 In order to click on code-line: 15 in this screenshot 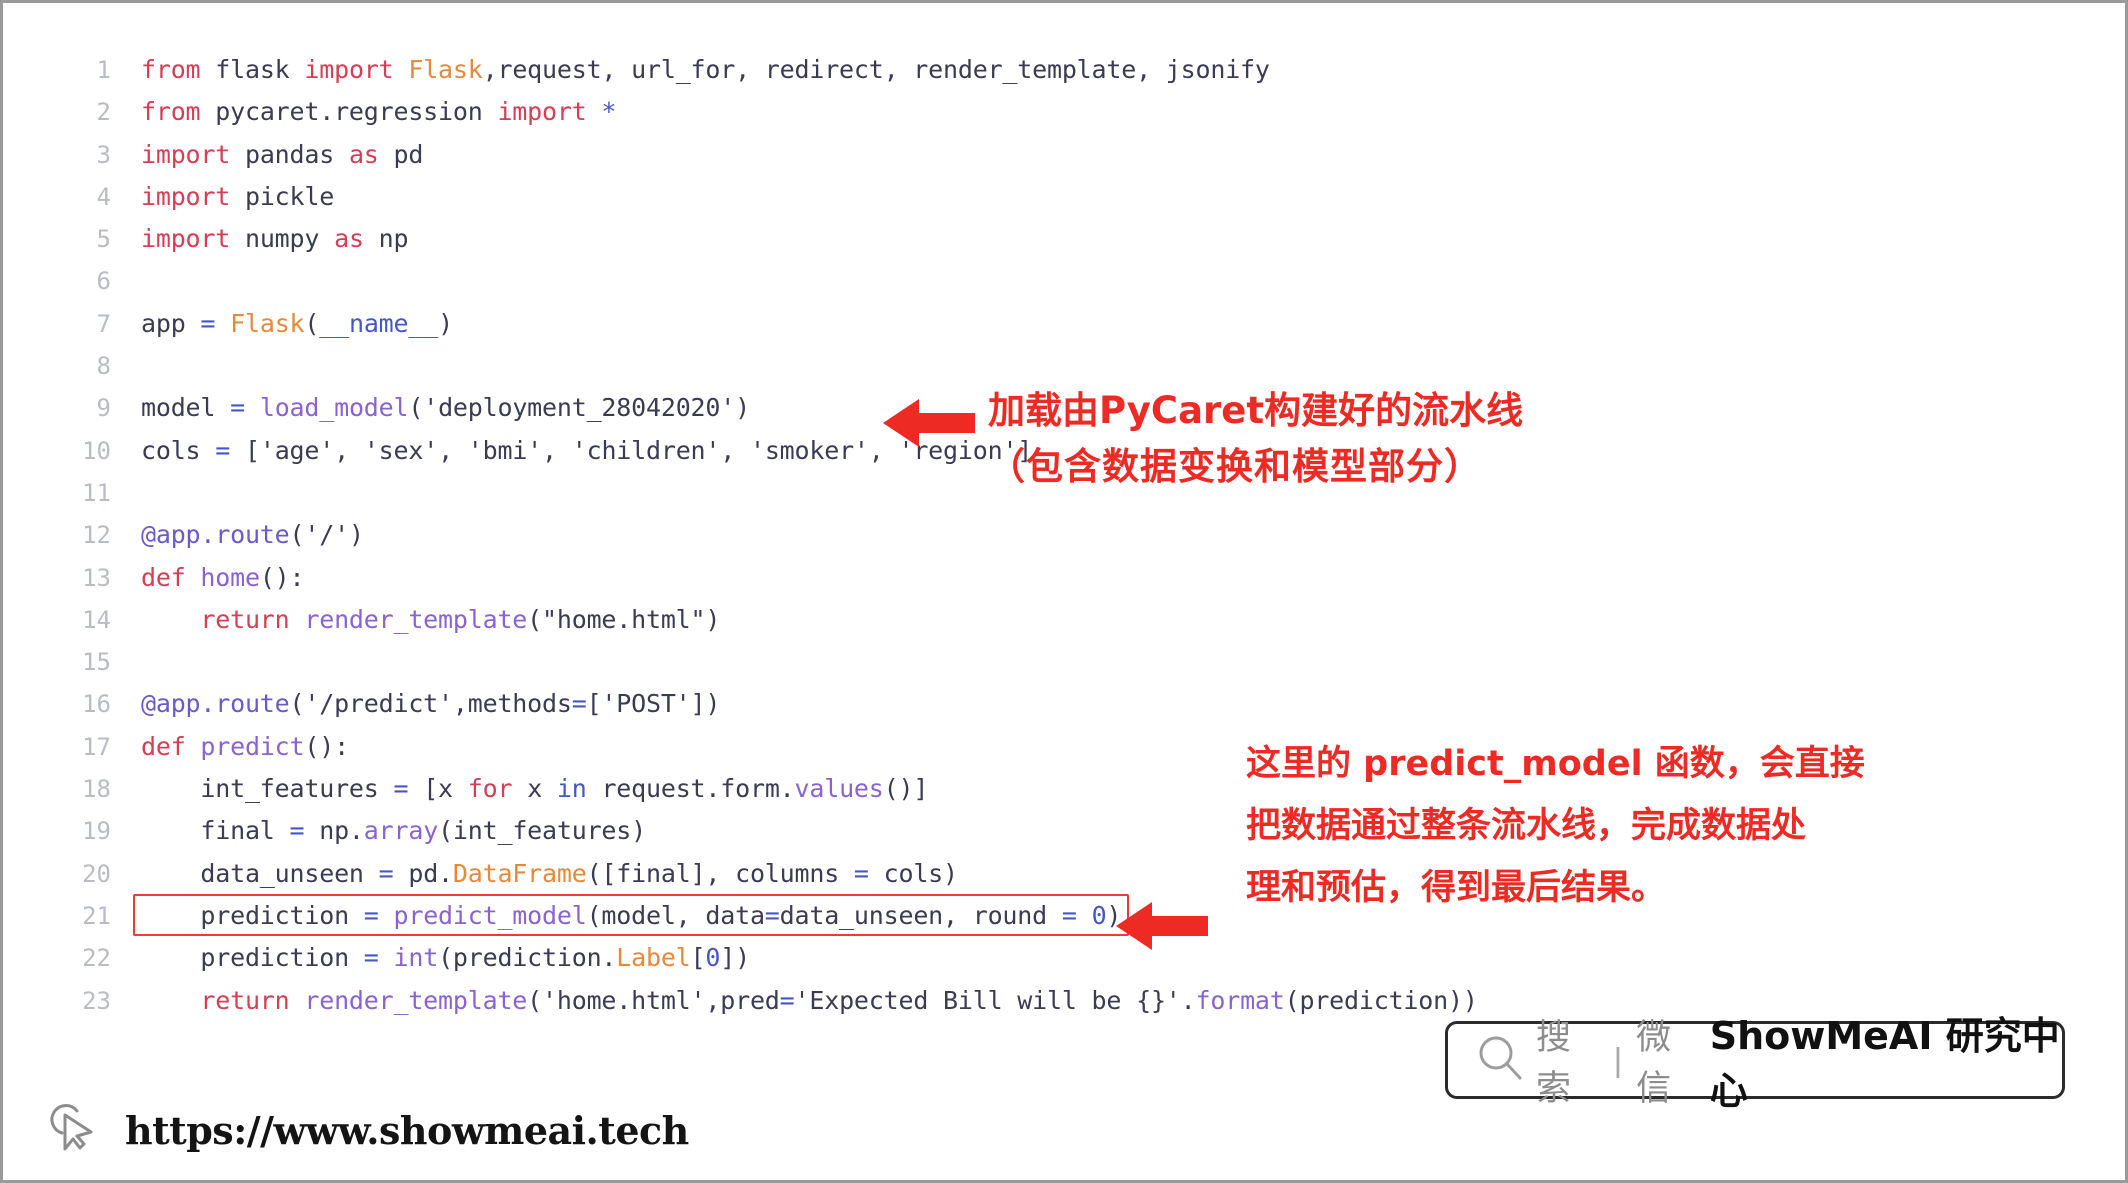, I will do `click(793, 662)`.